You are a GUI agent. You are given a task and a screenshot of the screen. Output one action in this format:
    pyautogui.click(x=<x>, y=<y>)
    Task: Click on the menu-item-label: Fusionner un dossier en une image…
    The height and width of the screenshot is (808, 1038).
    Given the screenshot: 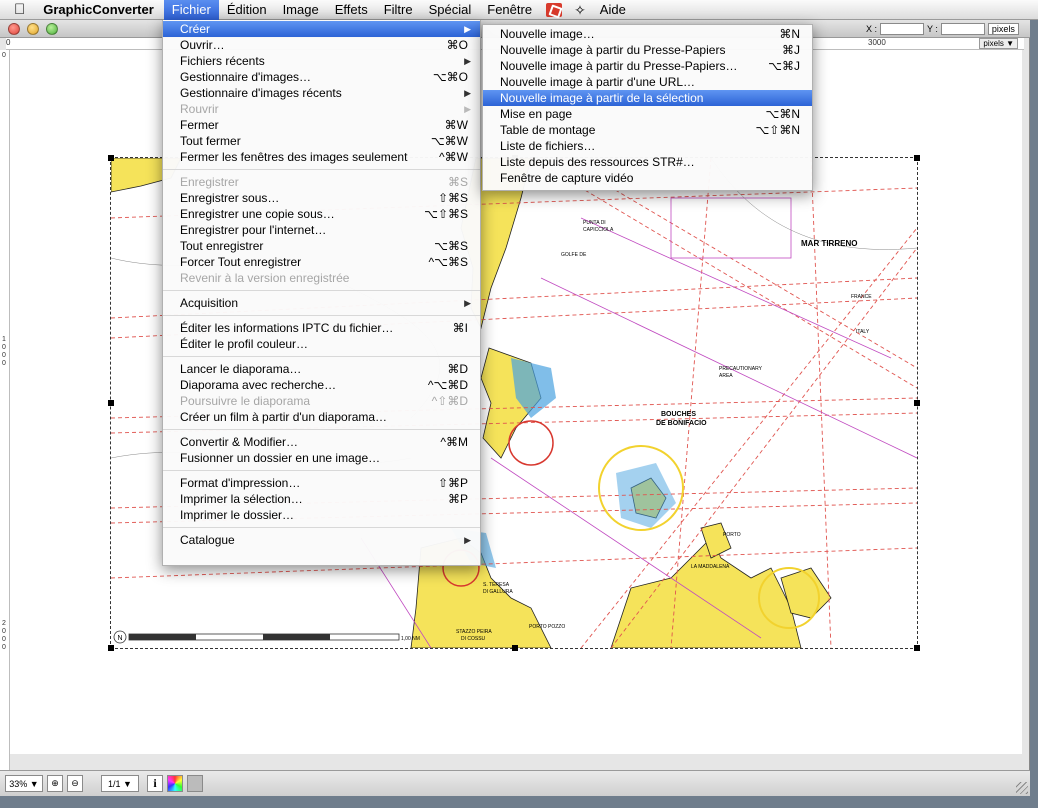 What is the action you would take?
    pyautogui.click(x=280, y=458)
    